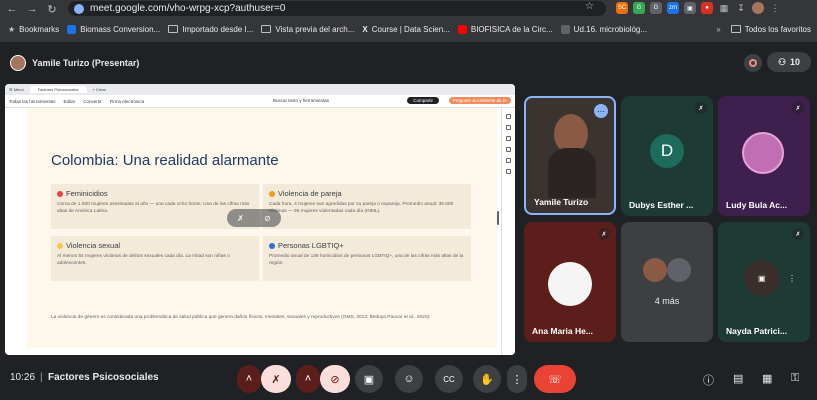 The width and height of the screenshot is (817, 400). What do you see at coordinates (479, 100) in the screenshot?
I see `ai-assistant-button: Pregunte al Asistente de IA` at bounding box center [479, 100].